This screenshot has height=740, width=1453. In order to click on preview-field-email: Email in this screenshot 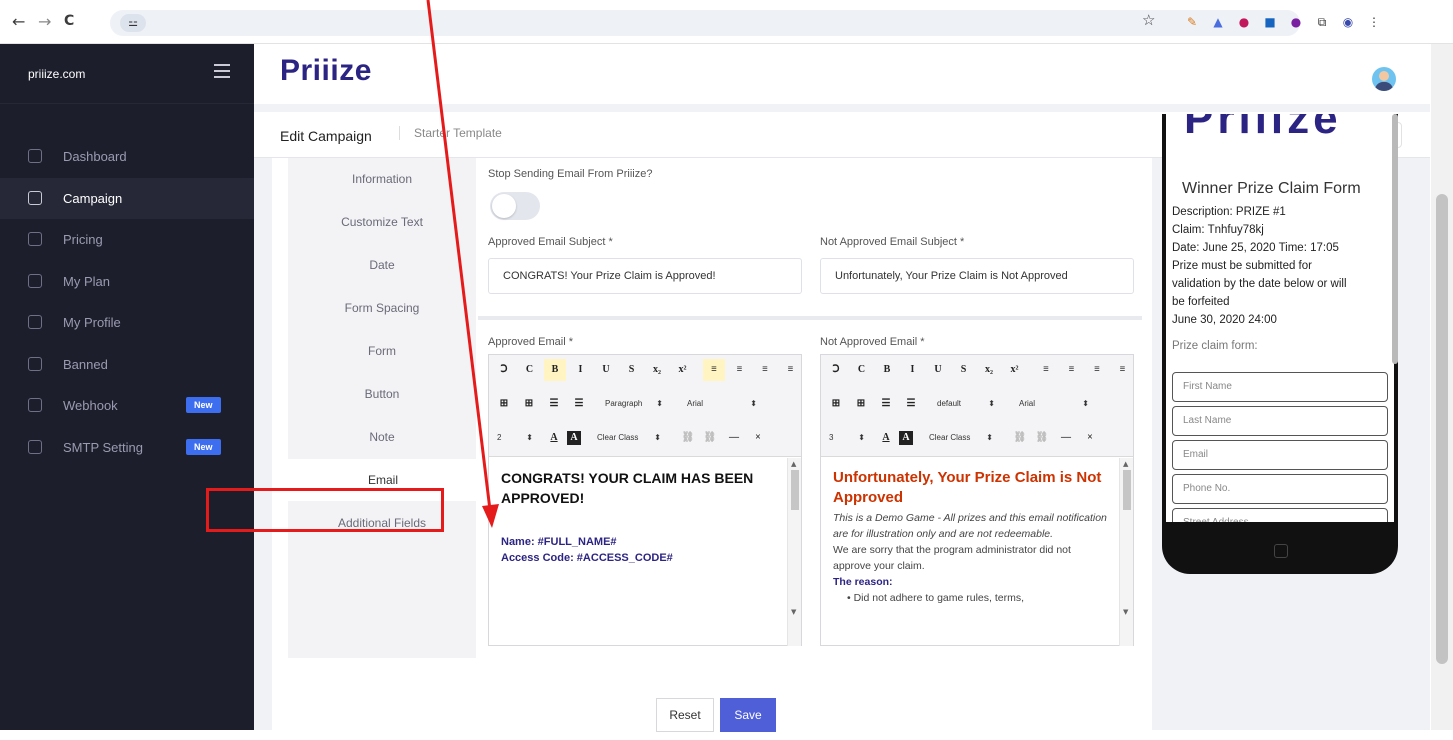, I will do `click(1280, 455)`.